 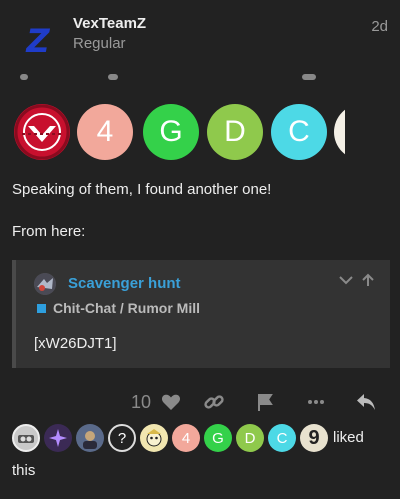 What do you see at coordinates (24, 470) in the screenshot?
I see `liked-this-label: this` at bounding box center [24, 470].